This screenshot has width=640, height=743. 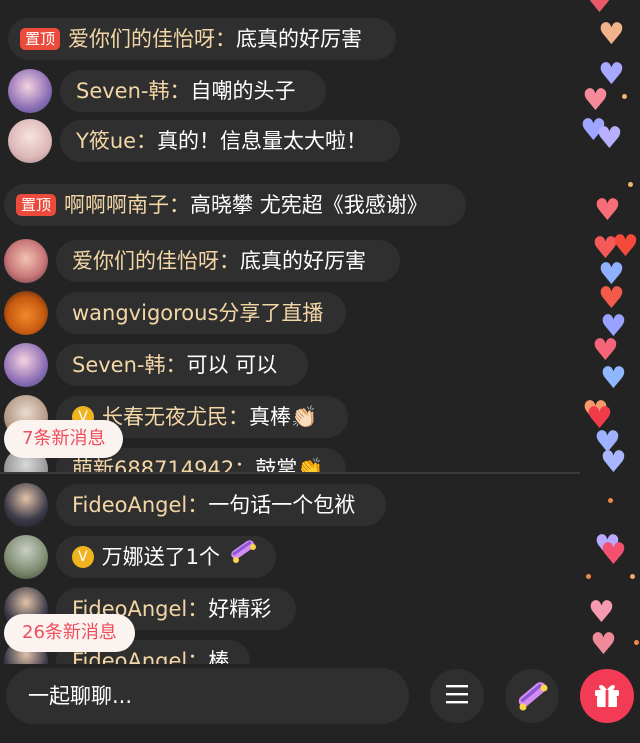 I want to click on chat-bubble: 置顶 爱你们的佳怡呀： 底真的好厉害, so click(x=202, y=39).